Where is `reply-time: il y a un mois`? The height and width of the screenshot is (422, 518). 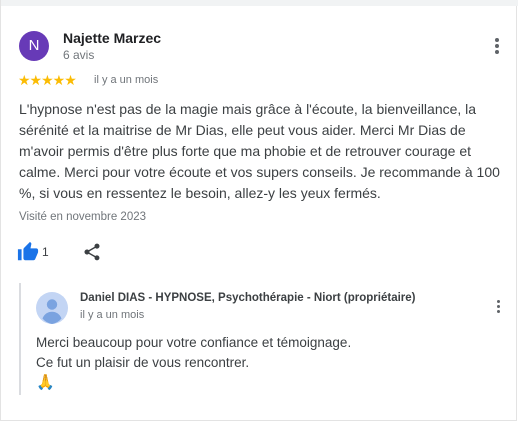 reply-time: il y a un mois is located at coordinates (112, 315).